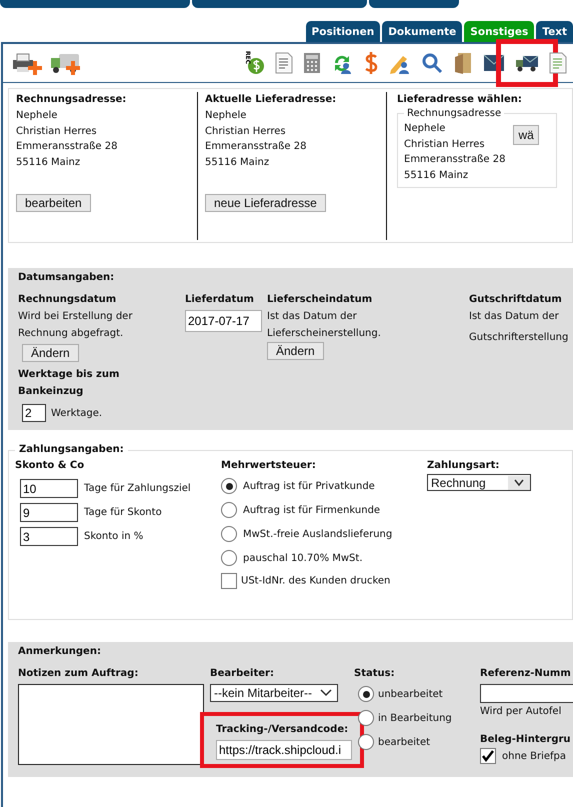 This screenshot has height=807, width=573. Describe the element at coordinates (317, 534) in the screenshot. I see `option-label: MwSt.-freie Auslandslieferung` at that location.